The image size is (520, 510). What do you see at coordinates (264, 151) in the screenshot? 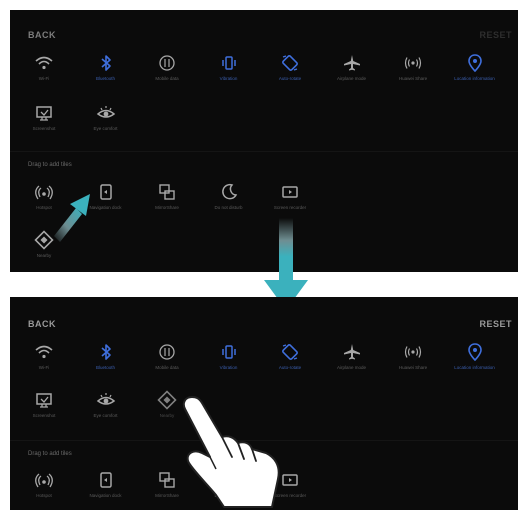
I see `section-divider` at bounding box center [264, 151].